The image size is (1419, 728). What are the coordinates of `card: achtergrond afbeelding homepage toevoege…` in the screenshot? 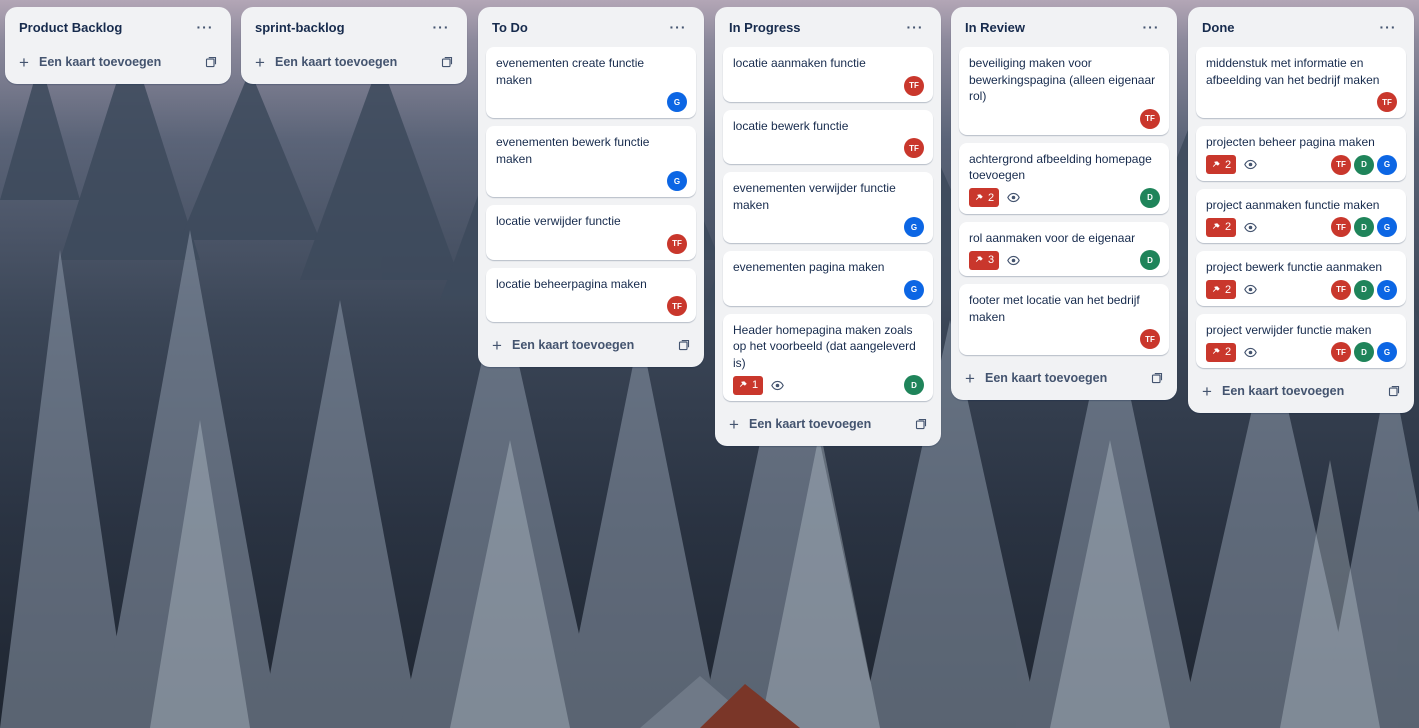 It's located at (1064, 178).